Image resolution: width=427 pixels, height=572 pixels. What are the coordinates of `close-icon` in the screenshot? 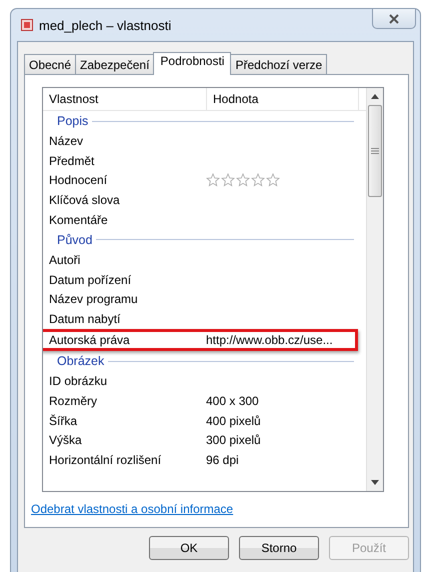 It's located at (394, 19).